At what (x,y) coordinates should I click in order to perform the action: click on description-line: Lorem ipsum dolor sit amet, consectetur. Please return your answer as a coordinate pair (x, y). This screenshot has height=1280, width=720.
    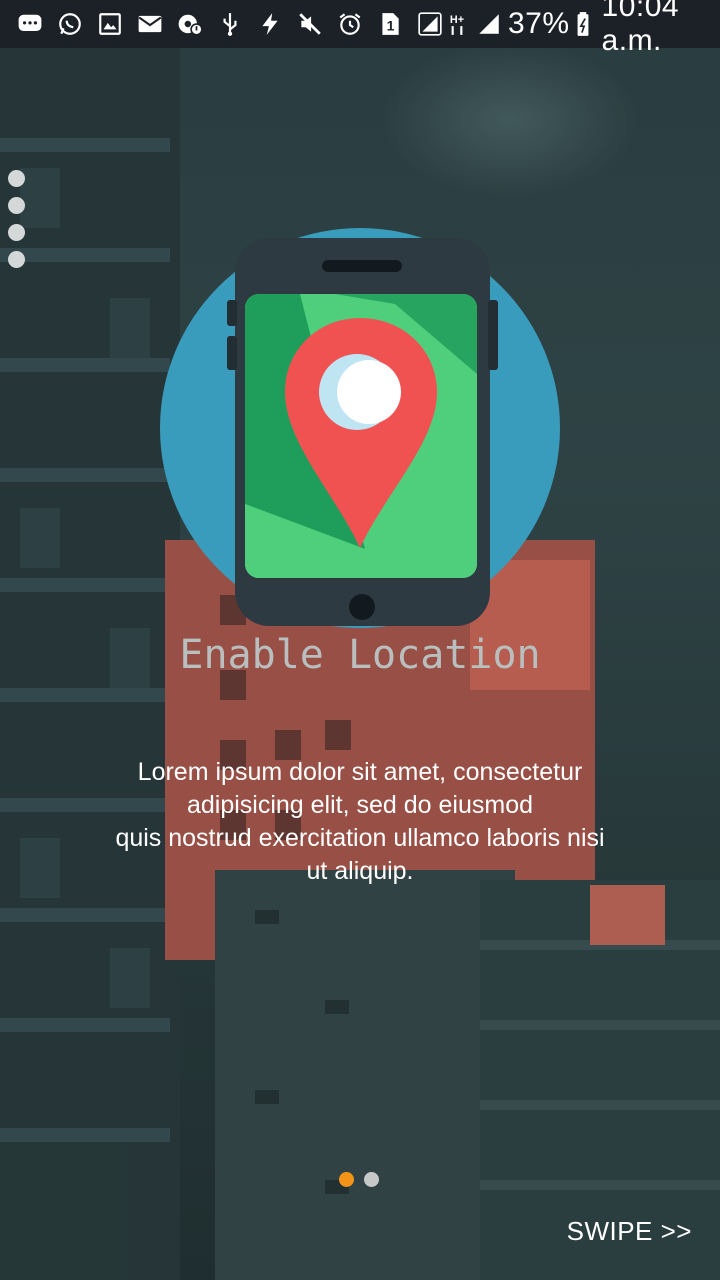
    Looking at the image, I should click on (360, 772).